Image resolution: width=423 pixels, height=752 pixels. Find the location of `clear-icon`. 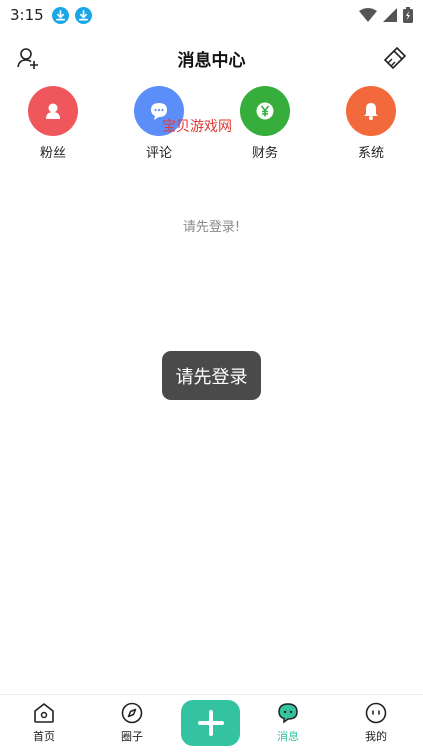

clear-icon is located at coordinates (395, 58).